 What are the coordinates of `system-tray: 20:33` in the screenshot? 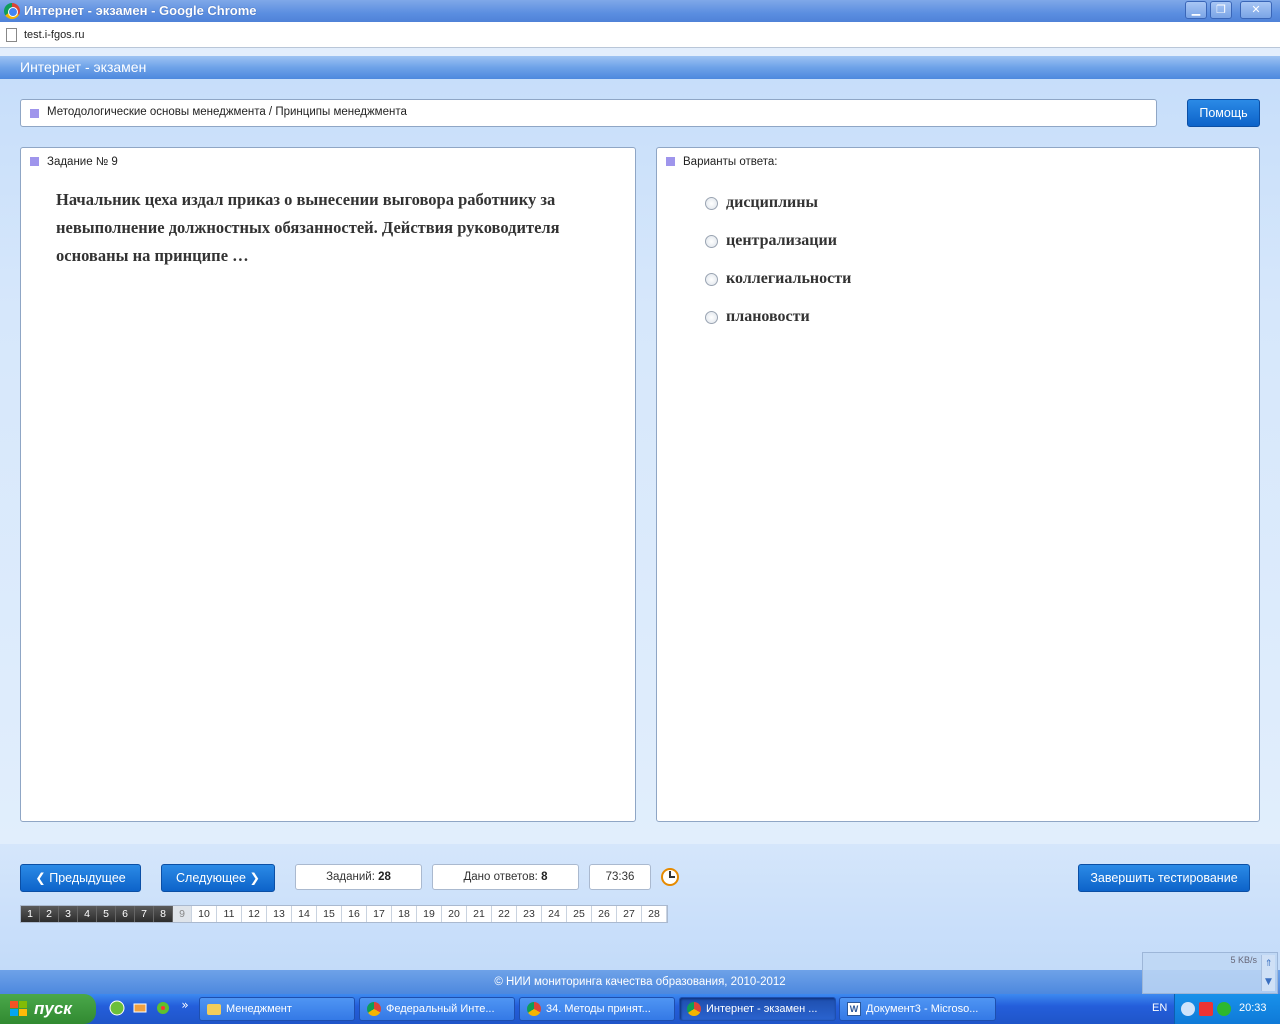 It's located at (1227, 1009).